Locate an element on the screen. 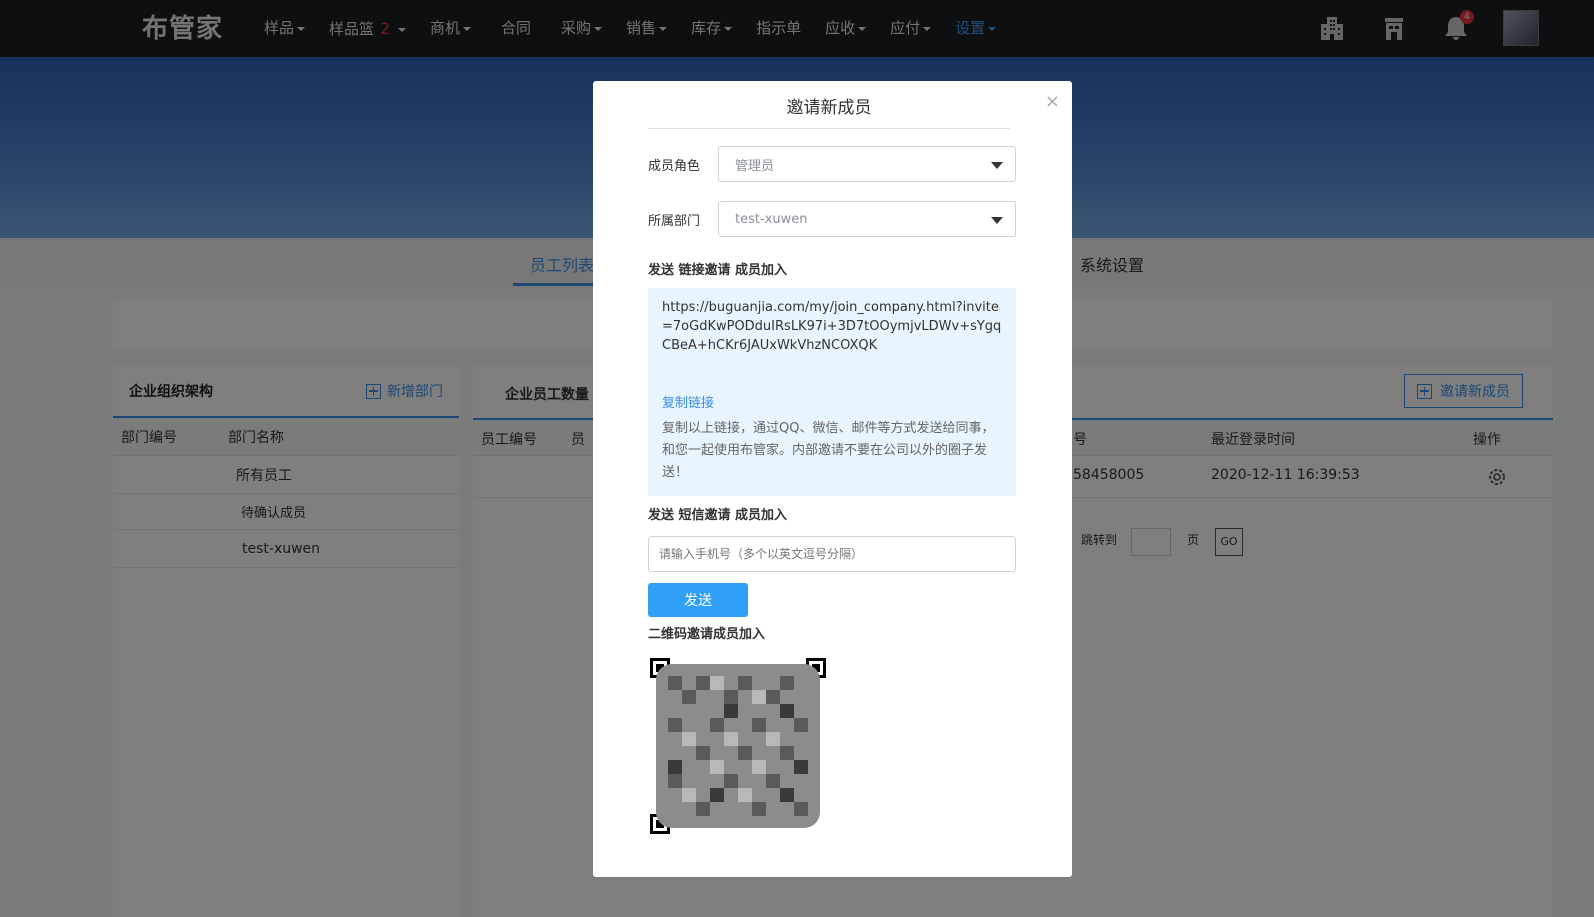  department-select: test-xuwen is located at coordinates (867, 219).